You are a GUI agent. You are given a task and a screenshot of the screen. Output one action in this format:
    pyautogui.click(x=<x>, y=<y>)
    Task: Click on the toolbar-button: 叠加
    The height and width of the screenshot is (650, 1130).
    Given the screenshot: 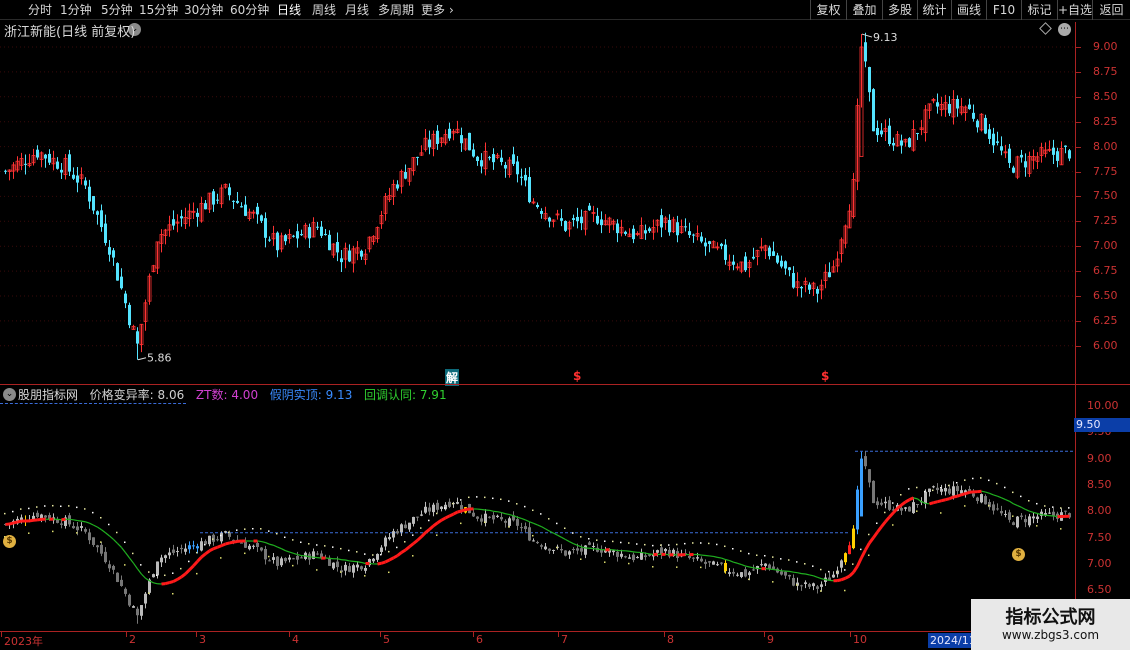 What is the action you would take?
    pyautogui.click(x=864, y=10)
    